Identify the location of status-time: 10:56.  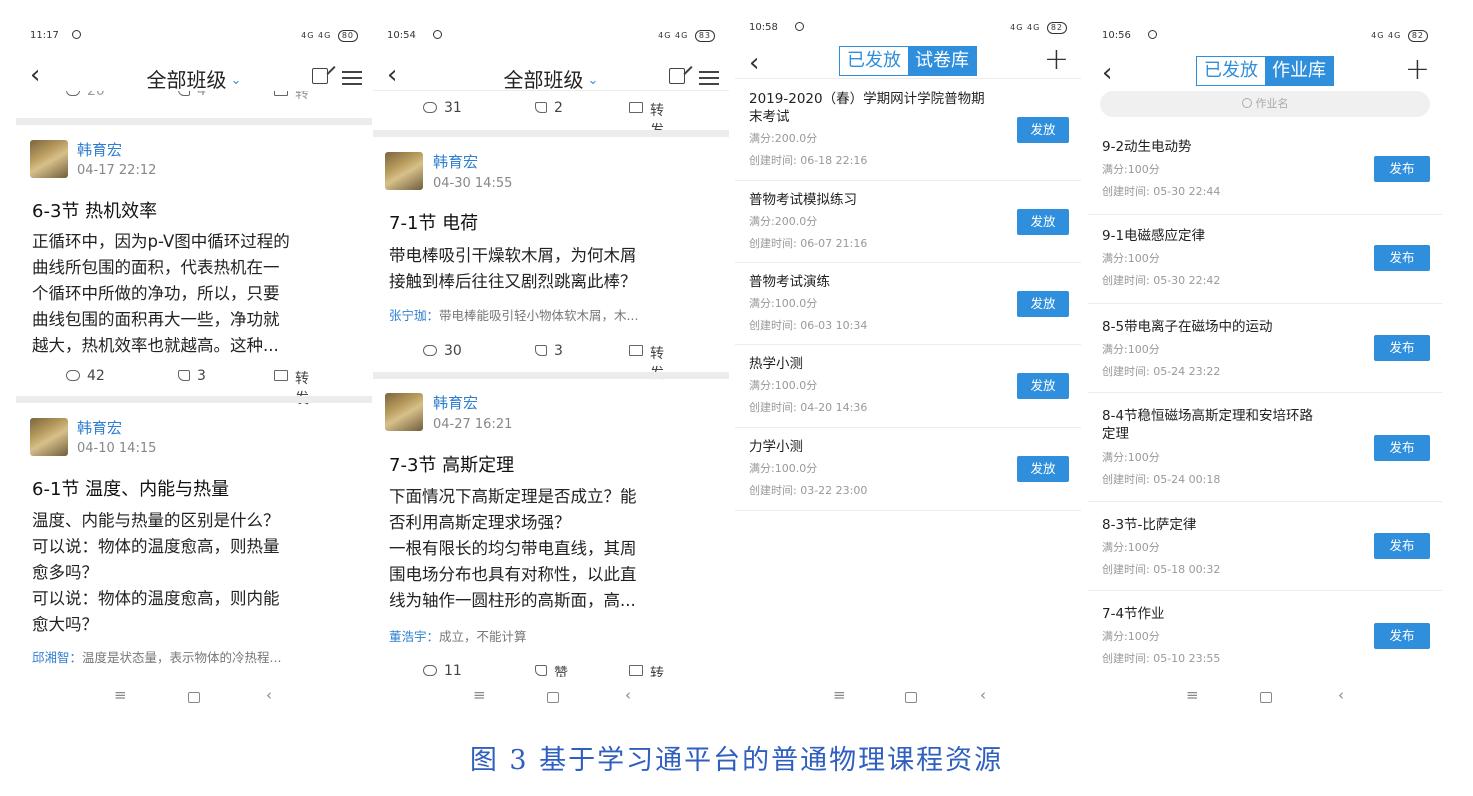
(1116, 35).